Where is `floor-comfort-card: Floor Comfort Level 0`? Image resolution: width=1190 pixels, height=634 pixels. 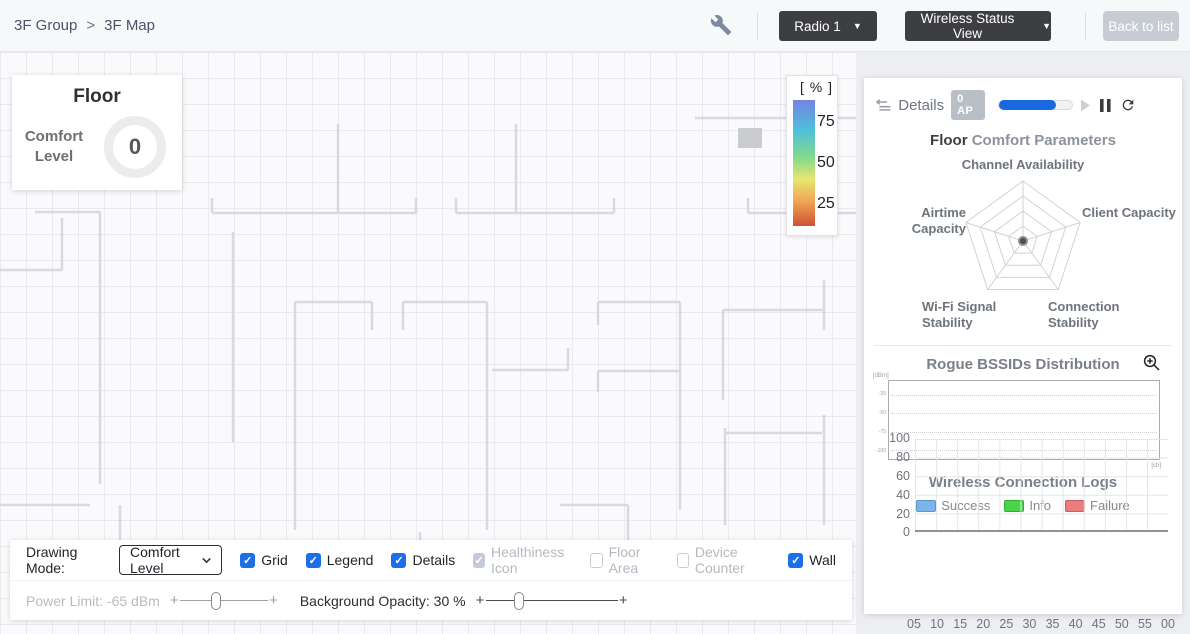
floor-comfort-card: Floor Comfort Level 0 is located at coordinates (97, 132).